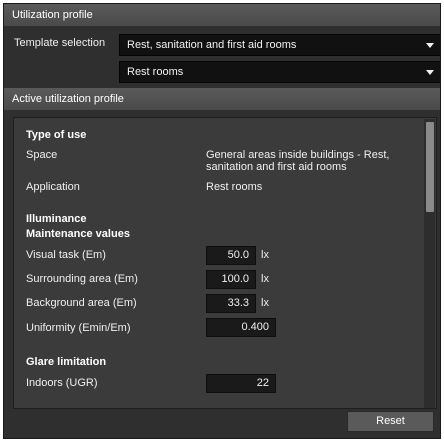 This screenshot has width=444, height=442. What do you see at coordinates (430, 167) in the screenshot?
I see `panel-scrollbar-thumb` at bounding box center [430, 167].